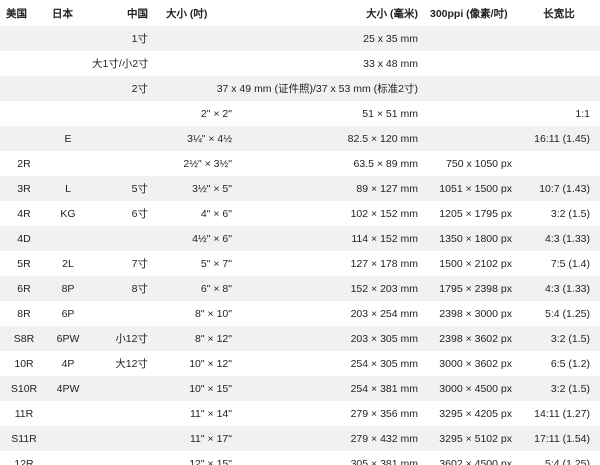  Describe the element at coordinates (562, 438) in the screenshot. I see `cell-aspect-ratio: 17:11 (1.54)` at that location.